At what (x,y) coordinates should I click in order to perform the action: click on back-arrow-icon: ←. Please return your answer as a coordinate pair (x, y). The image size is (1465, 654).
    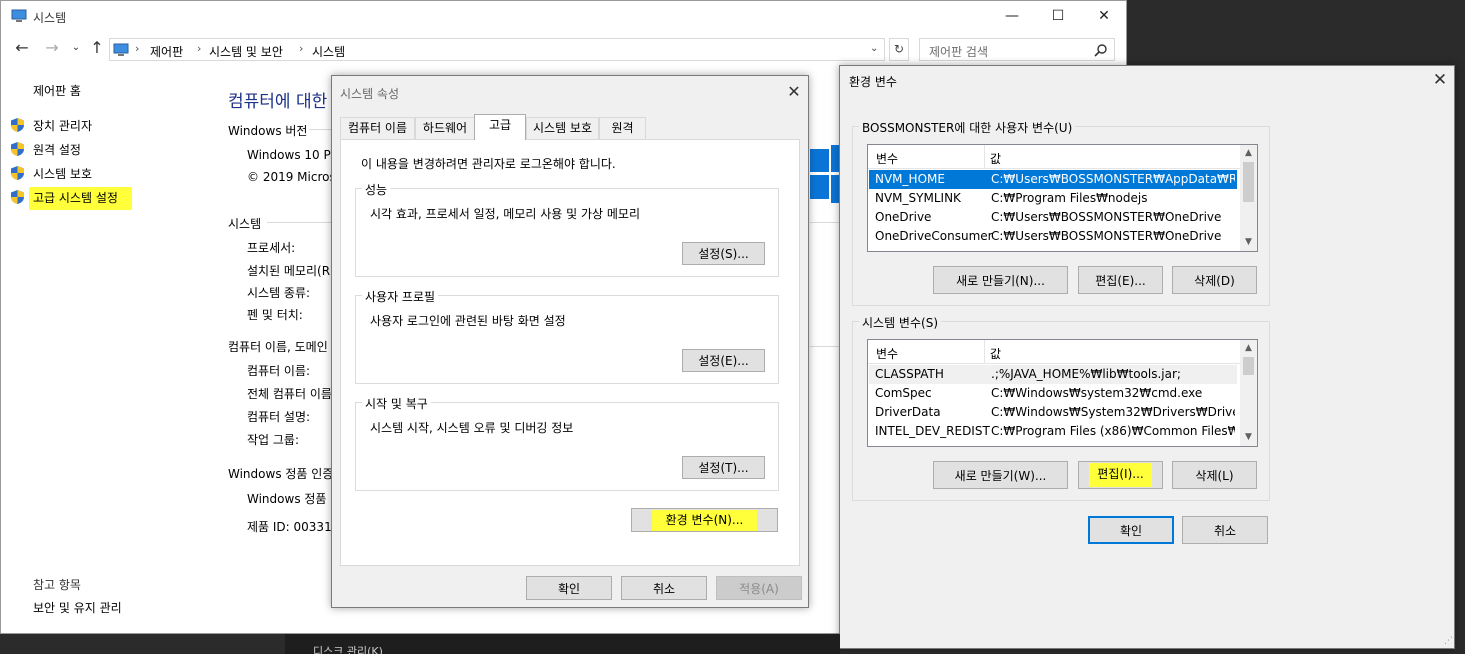
    Looking at the image, I should click on (22, 49).